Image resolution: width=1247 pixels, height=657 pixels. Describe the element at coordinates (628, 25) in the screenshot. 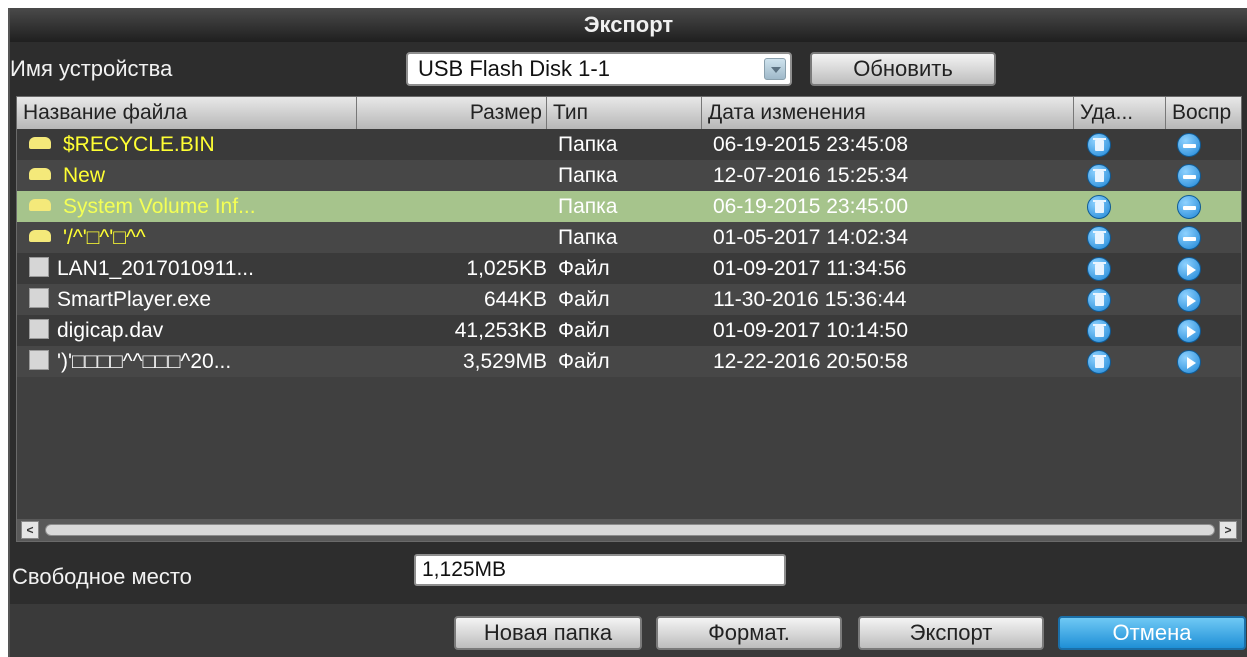

I see `dialog-title: Экспорт` at that location.